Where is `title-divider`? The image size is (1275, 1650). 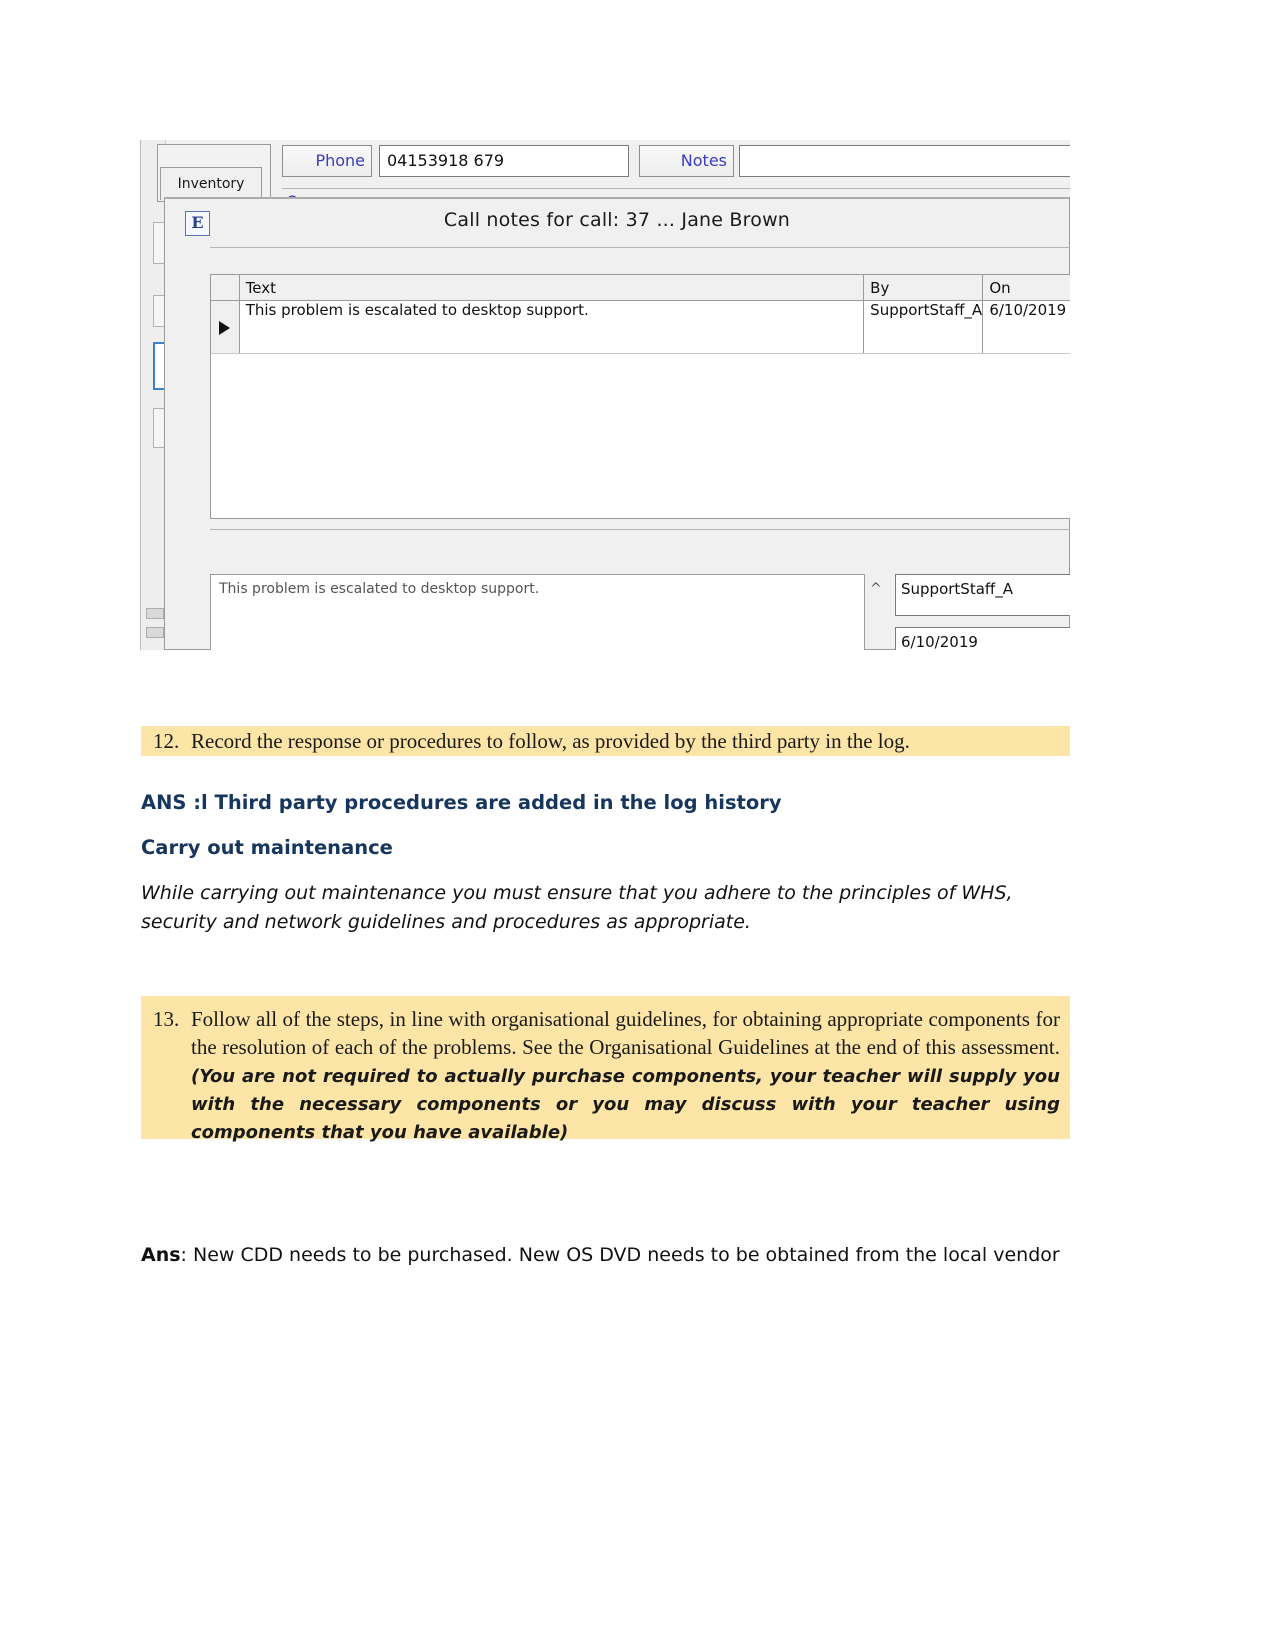 title-divider is located at coordinates (640, 247).